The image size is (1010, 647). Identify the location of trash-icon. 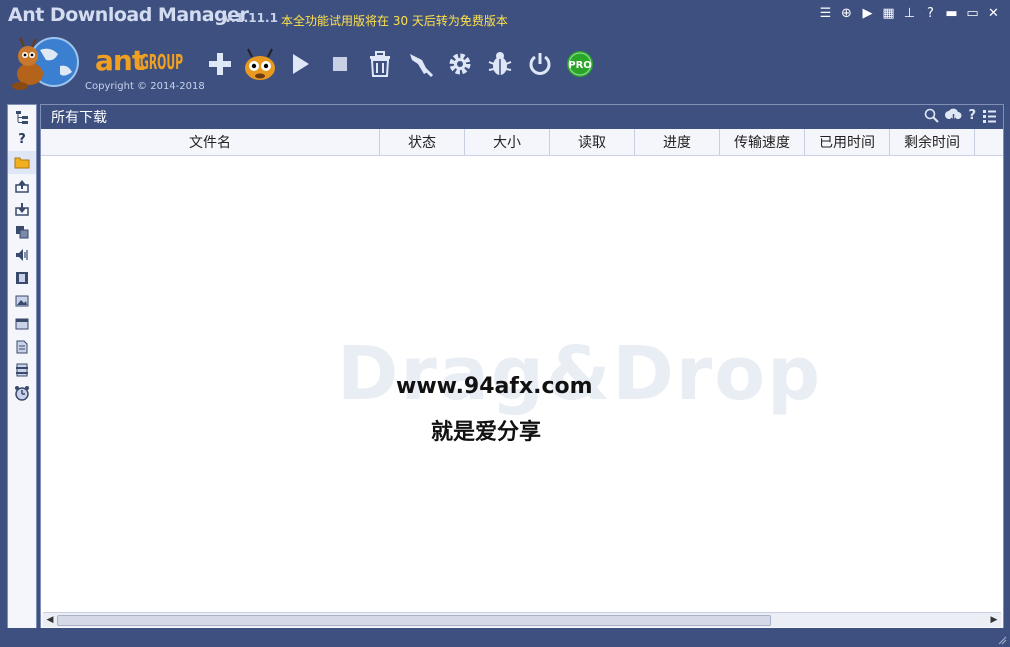
(380, 64).